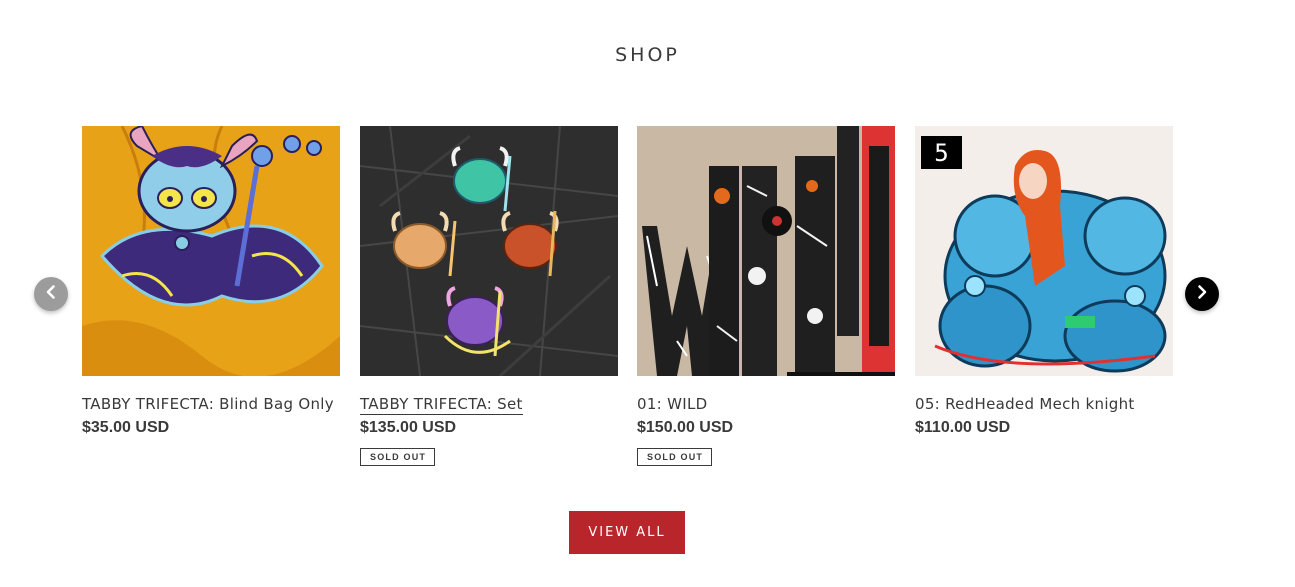 This screenshot has height=587, width=1295. I want to click on chevron-left-icon, so click(51, 294).